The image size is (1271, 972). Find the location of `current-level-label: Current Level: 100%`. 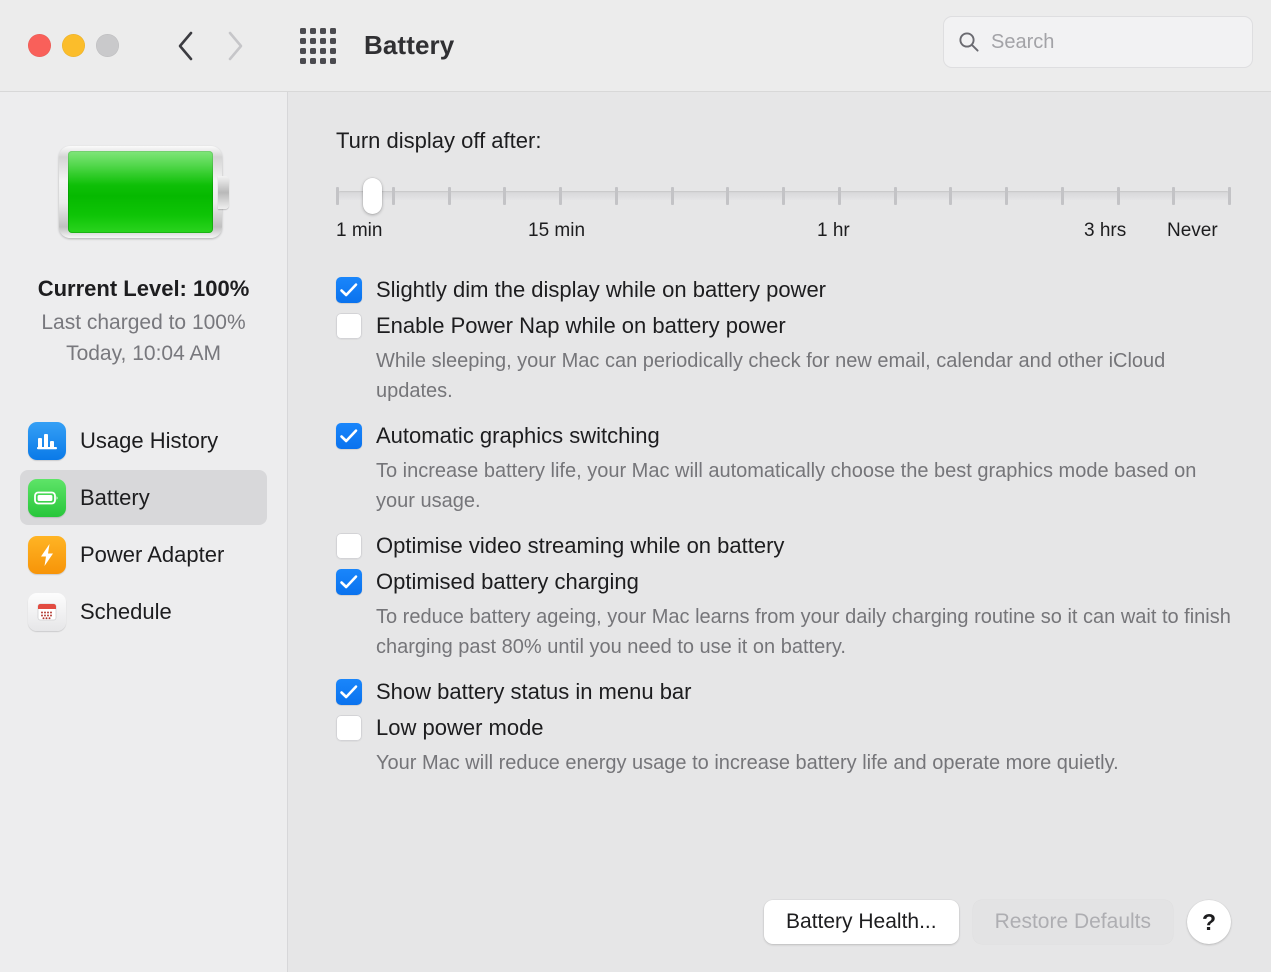

current-level-label: Current Level: 100% is located at coordinates (143, 288).